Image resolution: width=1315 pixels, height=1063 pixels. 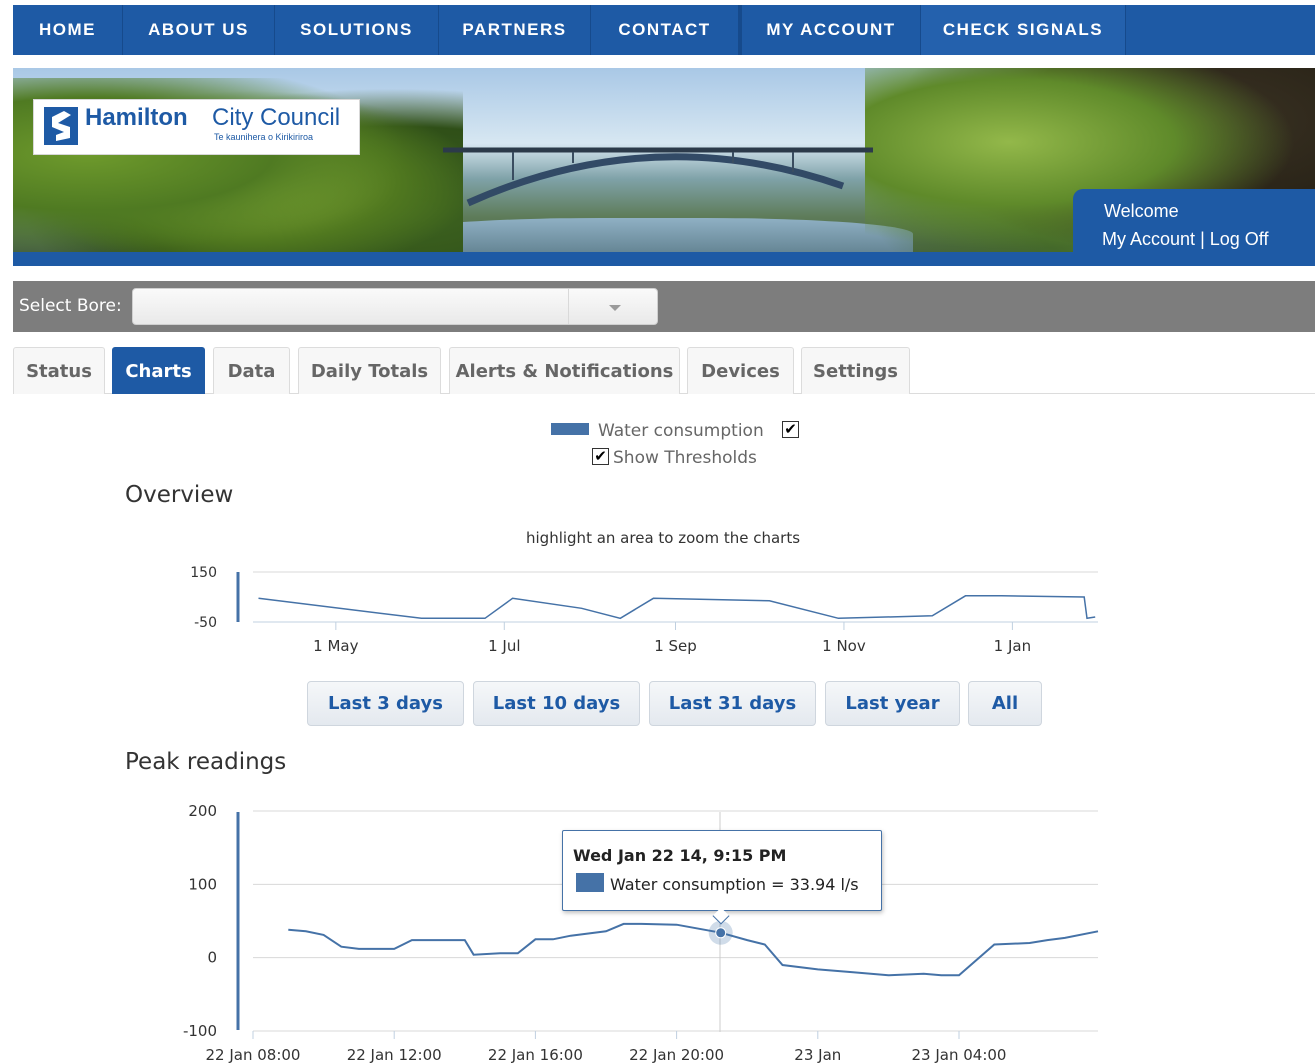 What do you see at coordinates (688, 884) in the screenshot?
I see `tooltip-series-name: Water consumption` at bounding box center [688, 884].